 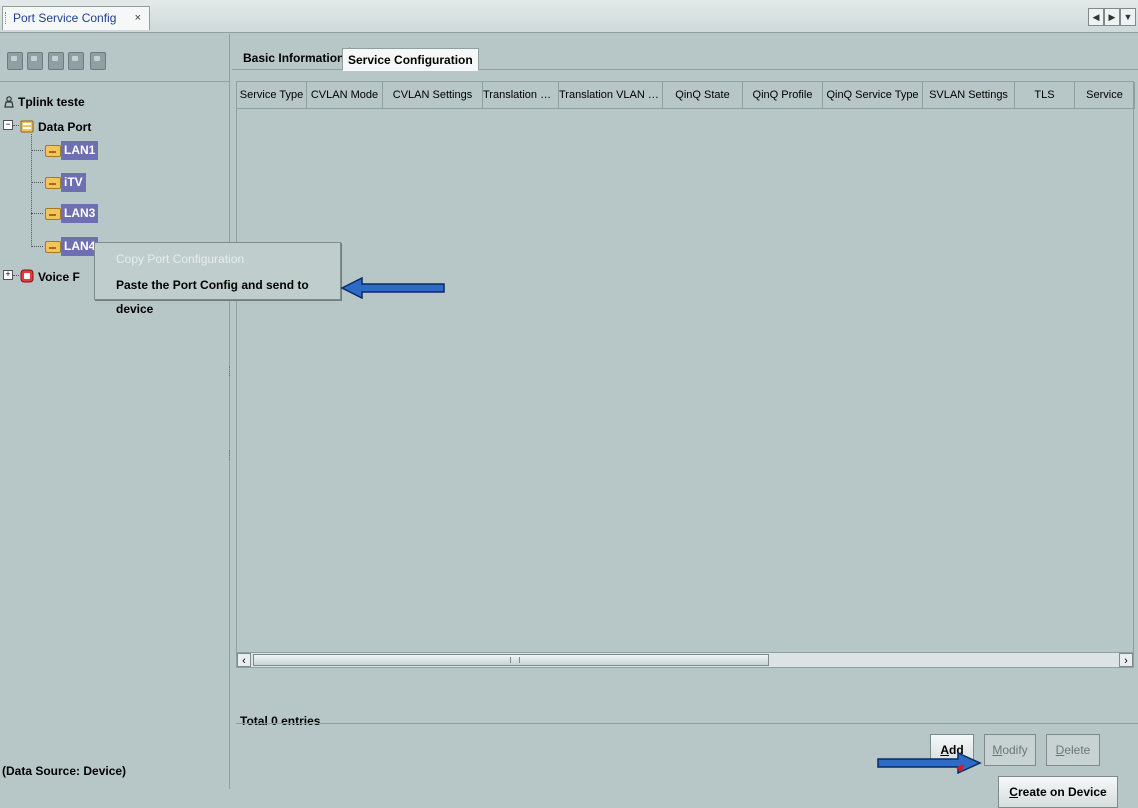 I want to click on column-header: QinQ State, so click(x=703, y=95).